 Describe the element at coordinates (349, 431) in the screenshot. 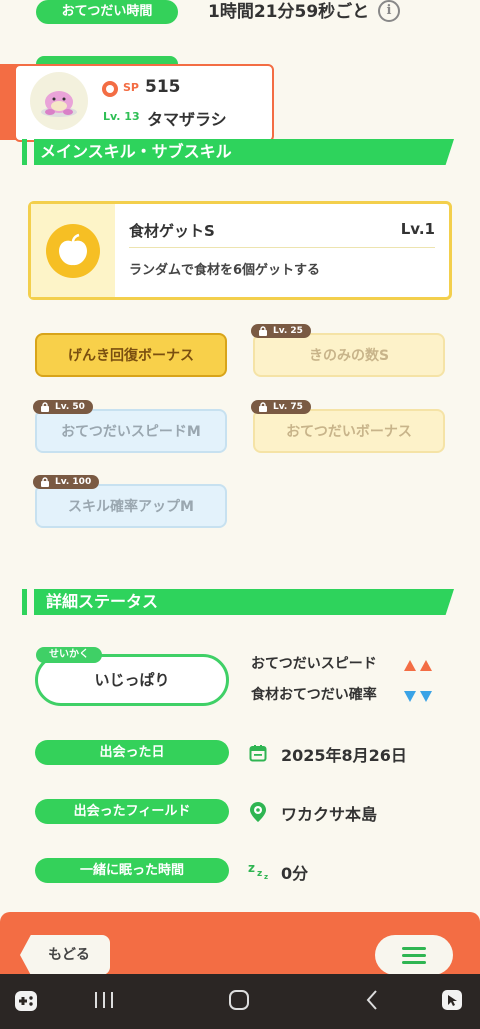

I see `sub-skill-4: おてつだいボーナス` at that location.